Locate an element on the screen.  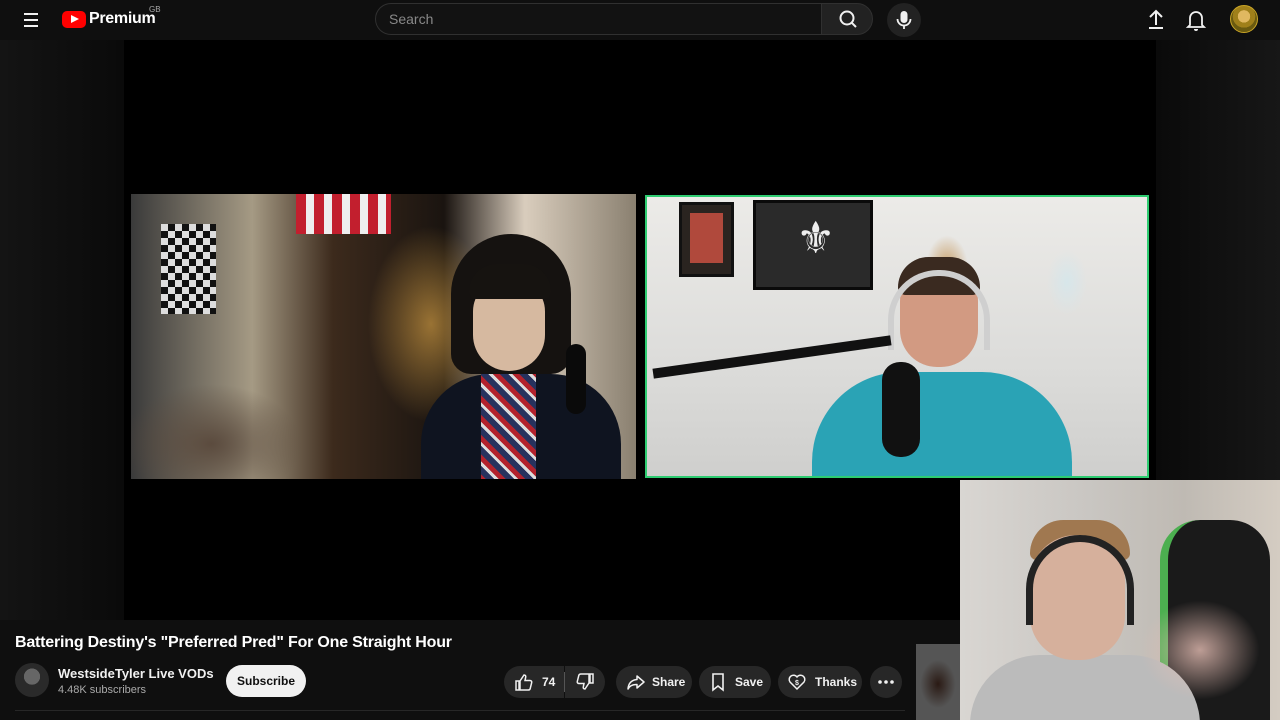
upload-icon is located at coordinates (1156, 19).